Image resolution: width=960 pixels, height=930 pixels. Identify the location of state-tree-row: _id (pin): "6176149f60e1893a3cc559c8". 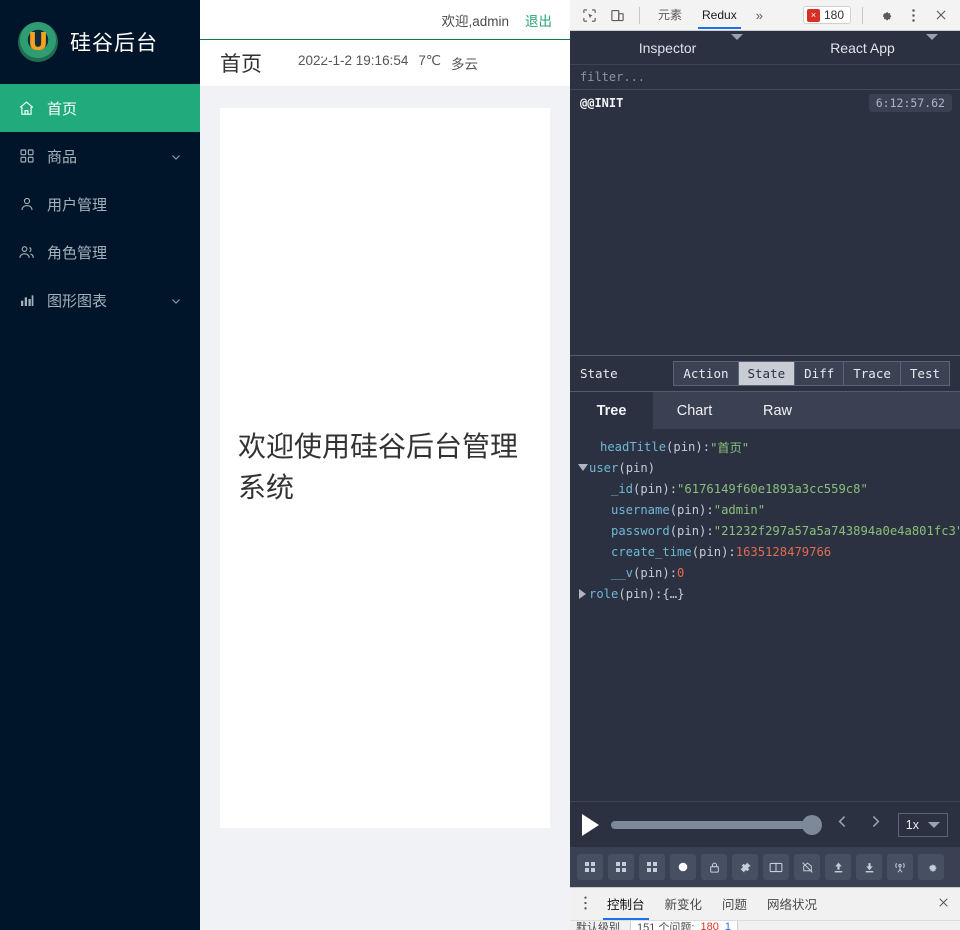
(763, 488).